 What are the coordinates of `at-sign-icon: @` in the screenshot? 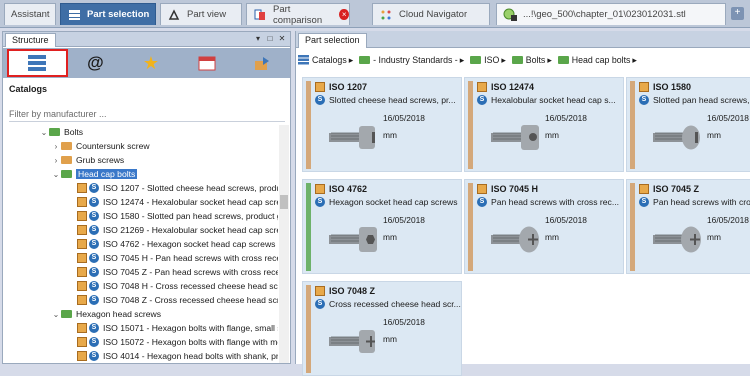 It's located at (95, 62).